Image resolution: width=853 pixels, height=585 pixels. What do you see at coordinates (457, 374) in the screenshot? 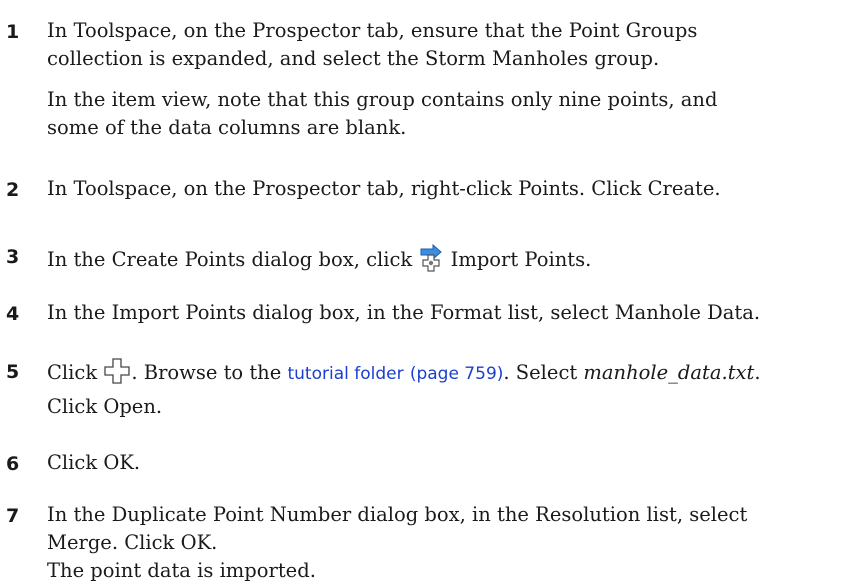
I see `page-reference: (page 759)` at bounding box center [457, 374].